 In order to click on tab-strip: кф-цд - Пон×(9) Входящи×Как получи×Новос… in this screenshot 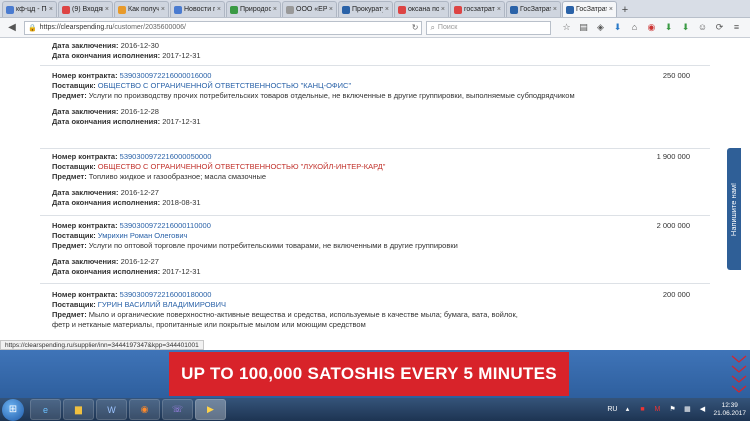, I will do `click(375, 9)`.